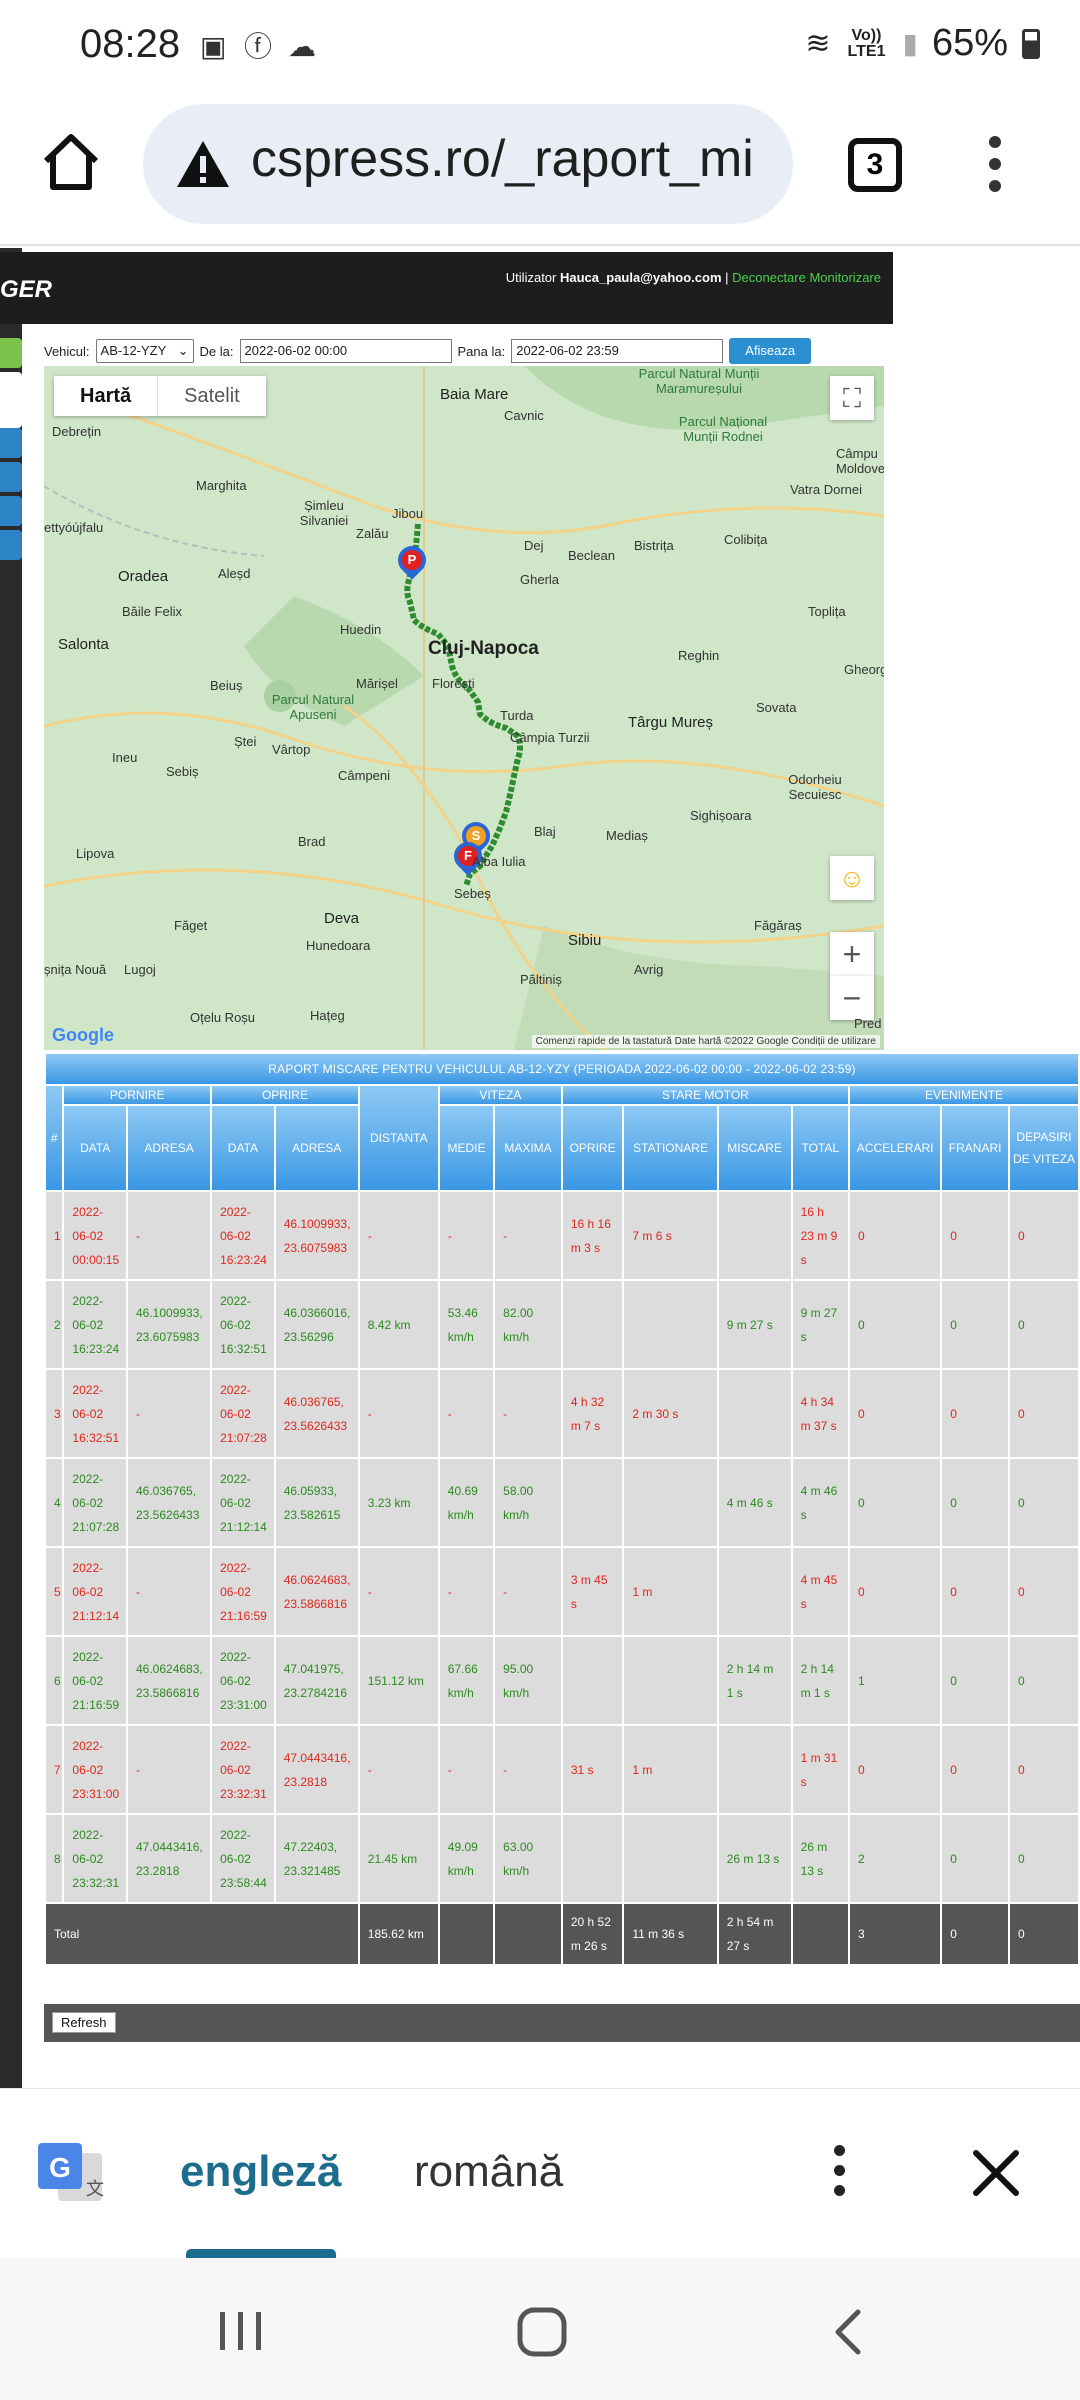 The image size is (1080, 2400). I want to click on home-nav-icon, so click(542, 2332).